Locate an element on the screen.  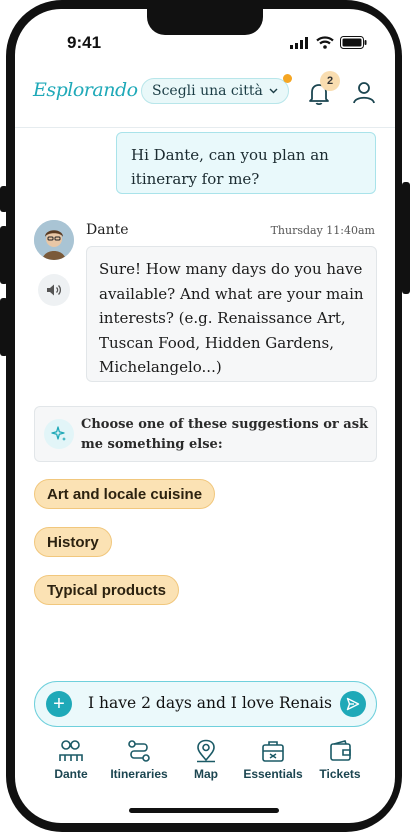
message-timestamp: Thursday 11:40am is located at coordinates (322, 230).